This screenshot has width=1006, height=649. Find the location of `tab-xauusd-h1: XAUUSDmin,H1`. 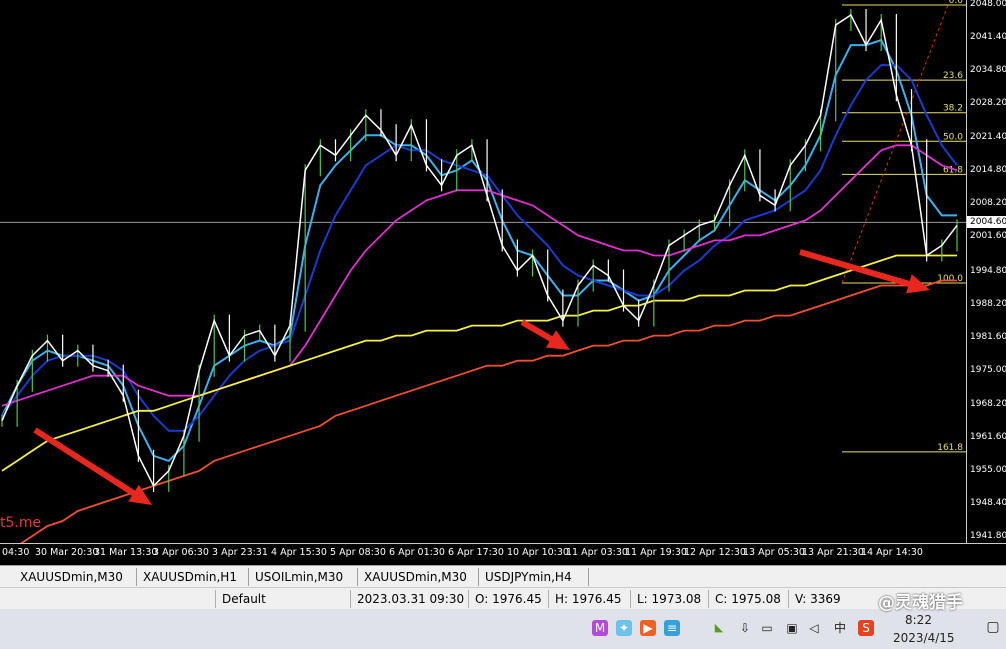

tab-xauusd-h1: XAUUSDmin,H1 is located at coordinates (193, 577).